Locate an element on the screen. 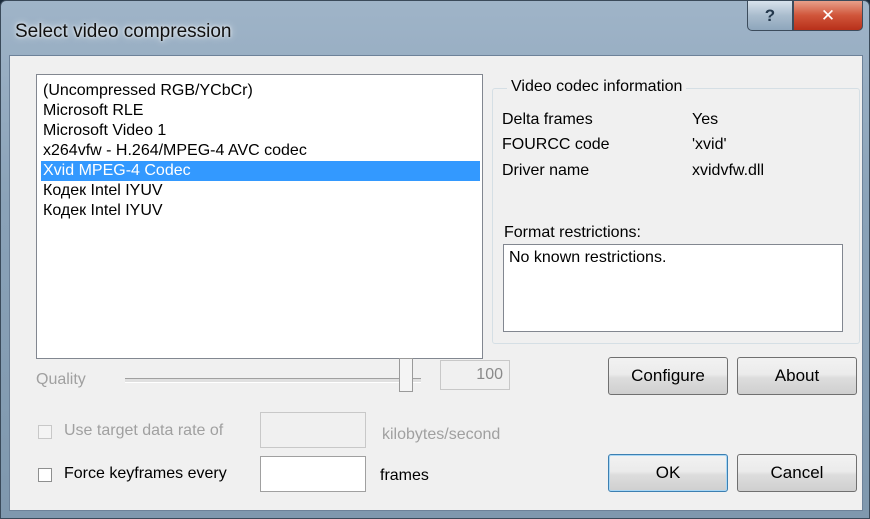 This screenshot has width=870, height=519. codec-list-item: Microsoft RLE is located at coordinates (260, 111).